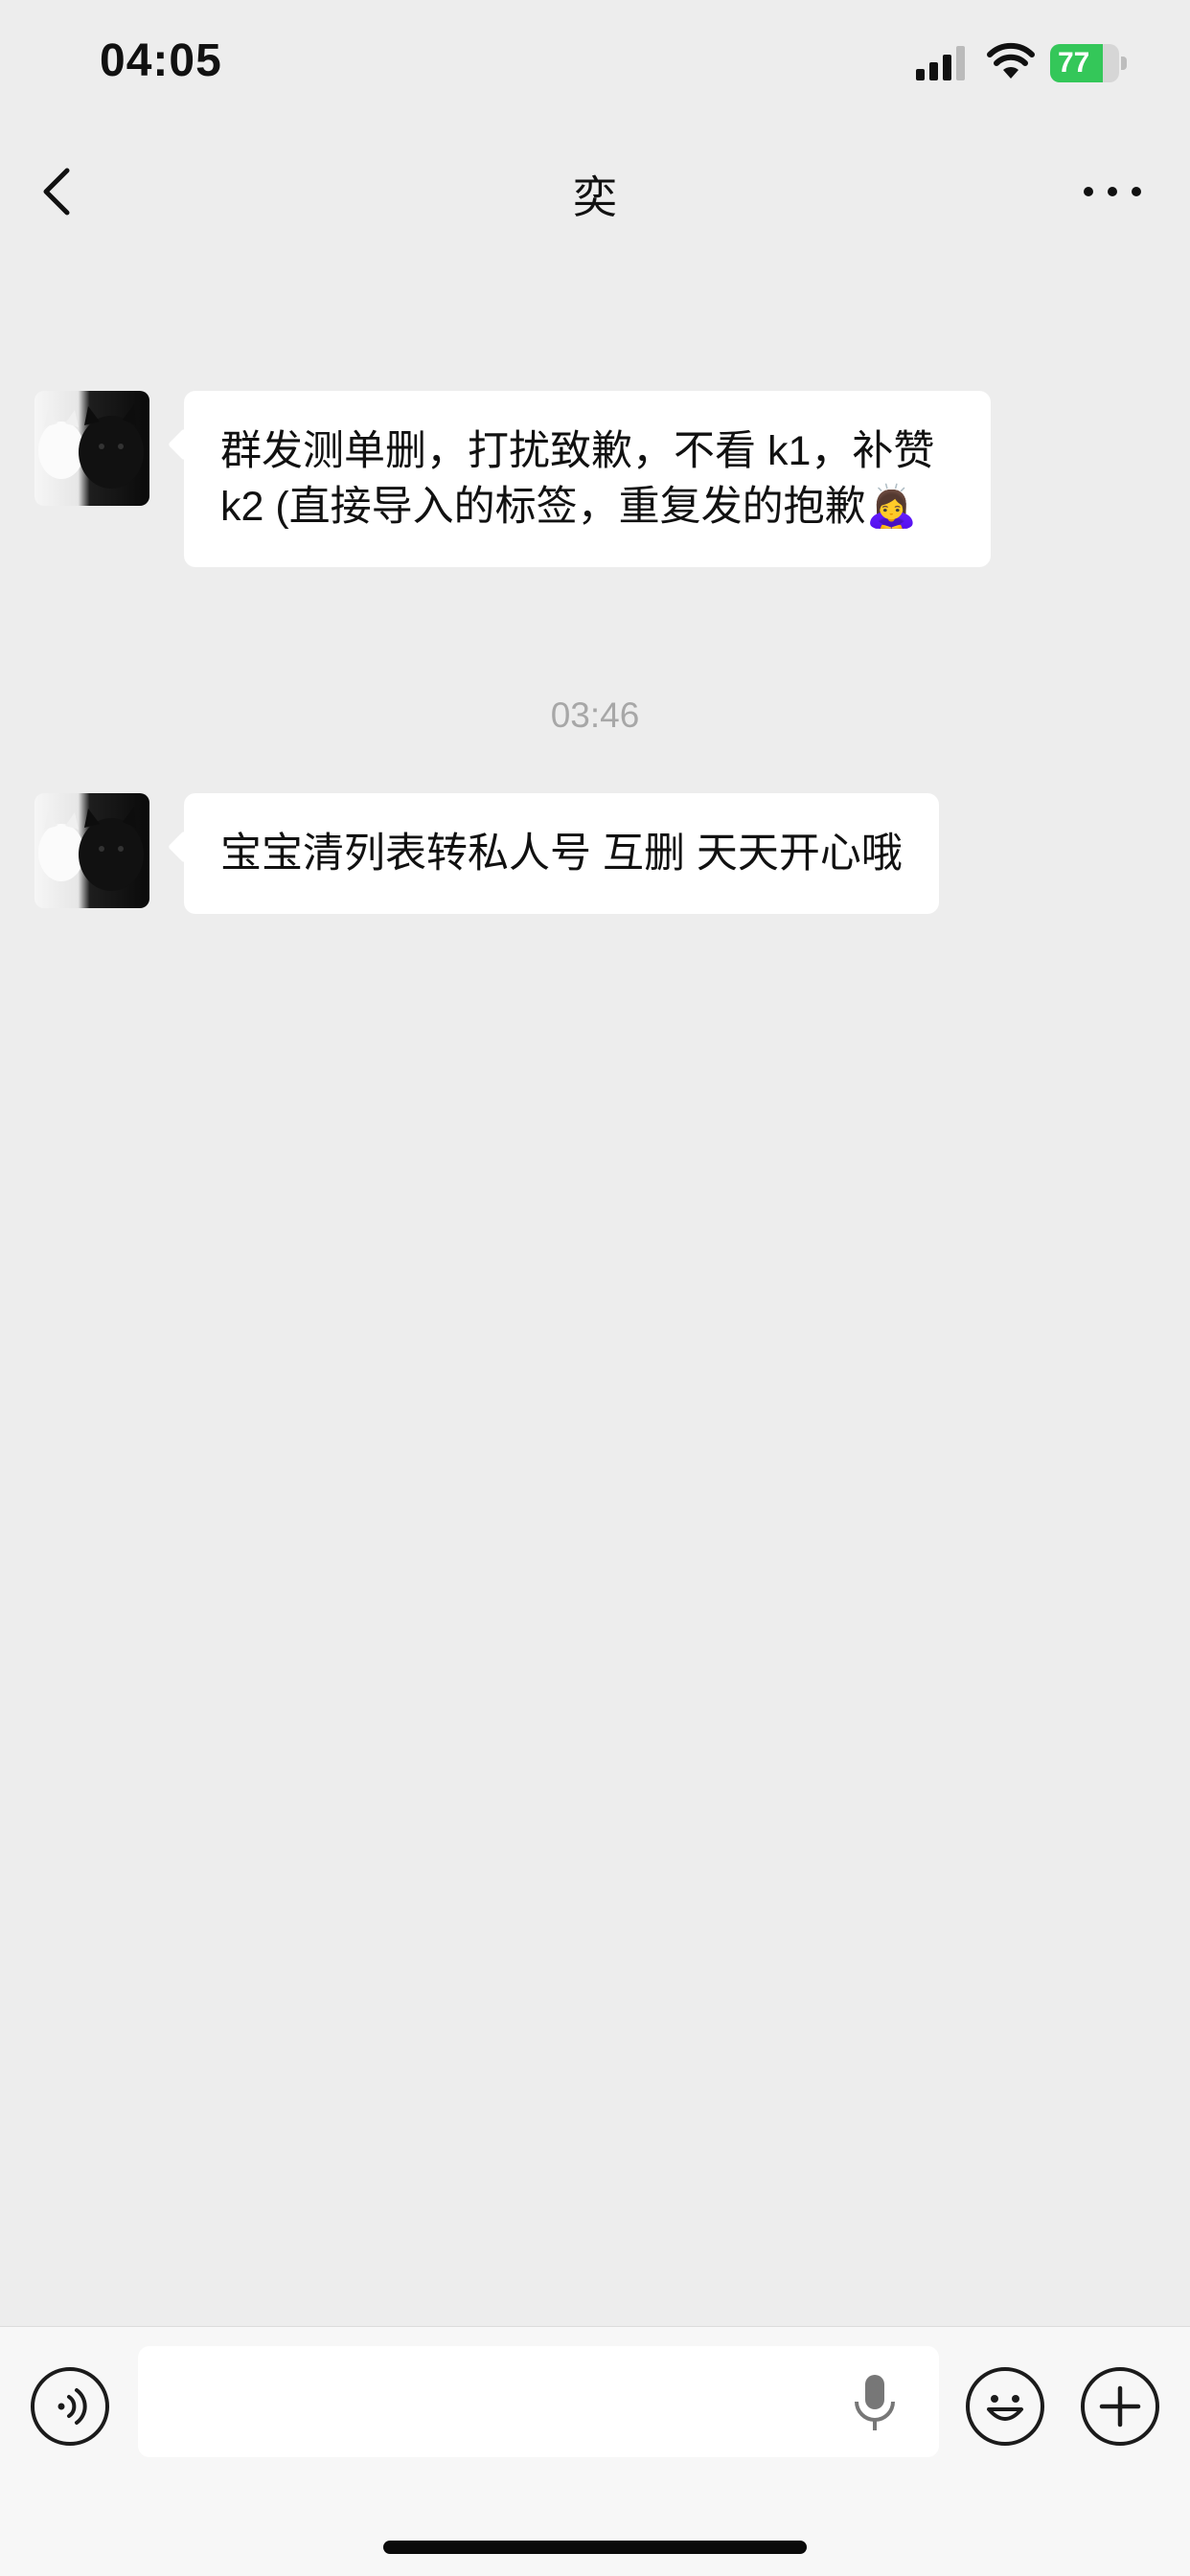  I want to click on chat-title: 奕, so click(595, 197).